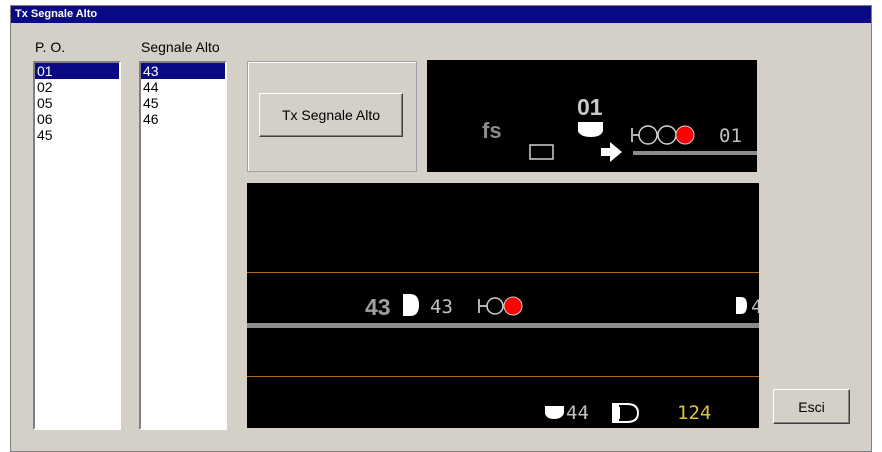 This screenshot has width=882, height=452. What do you see at coordinates (590, 129) in the screenshot?
I see `signal-marker-icon` at bounding box center [590, 129].